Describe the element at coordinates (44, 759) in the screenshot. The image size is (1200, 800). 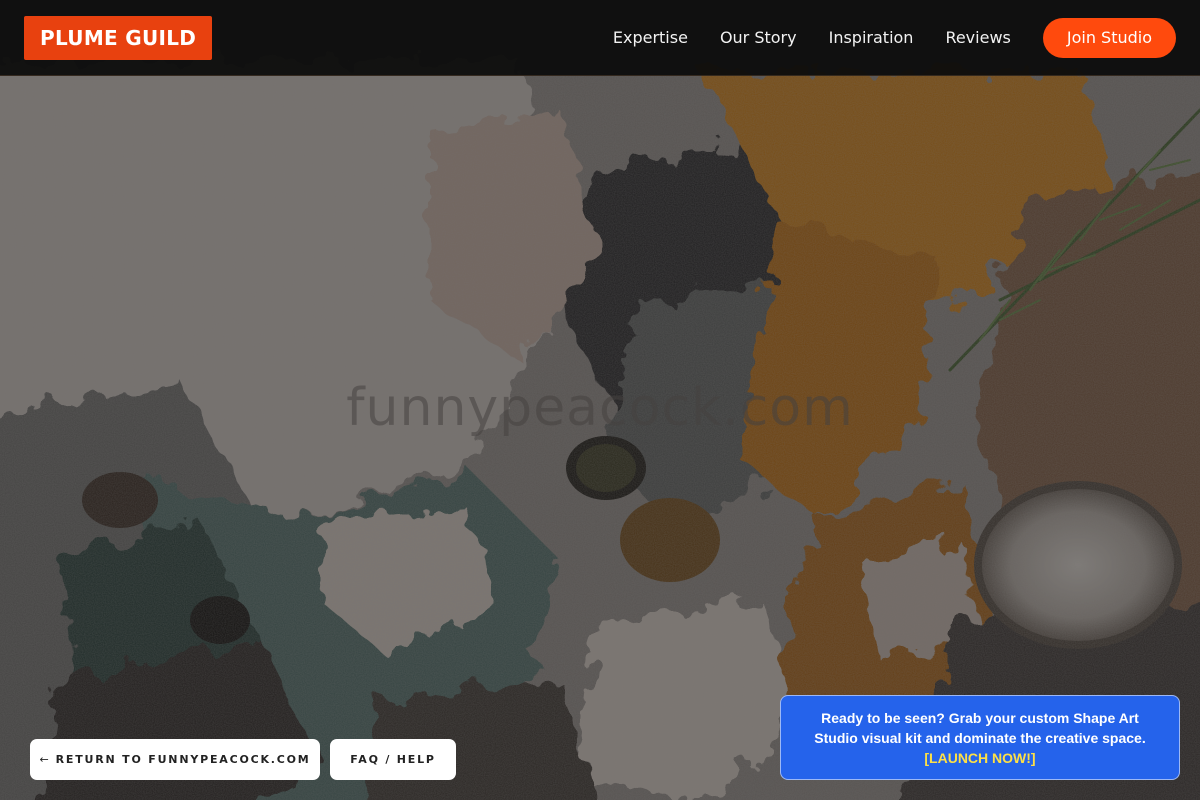
I see `arrow-left-icon: ←` at that location.